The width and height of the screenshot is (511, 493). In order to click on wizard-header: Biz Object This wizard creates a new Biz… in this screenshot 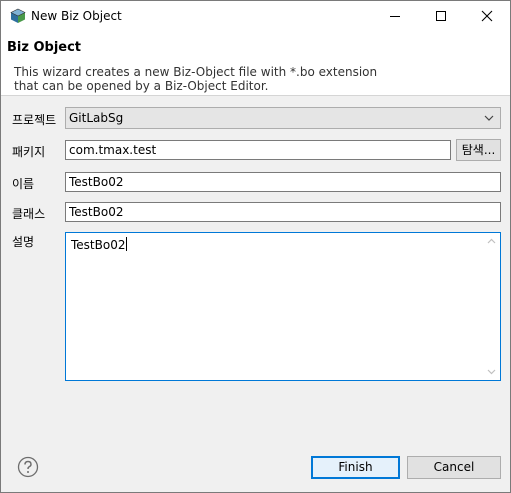, I will do `click(255, 63)`.